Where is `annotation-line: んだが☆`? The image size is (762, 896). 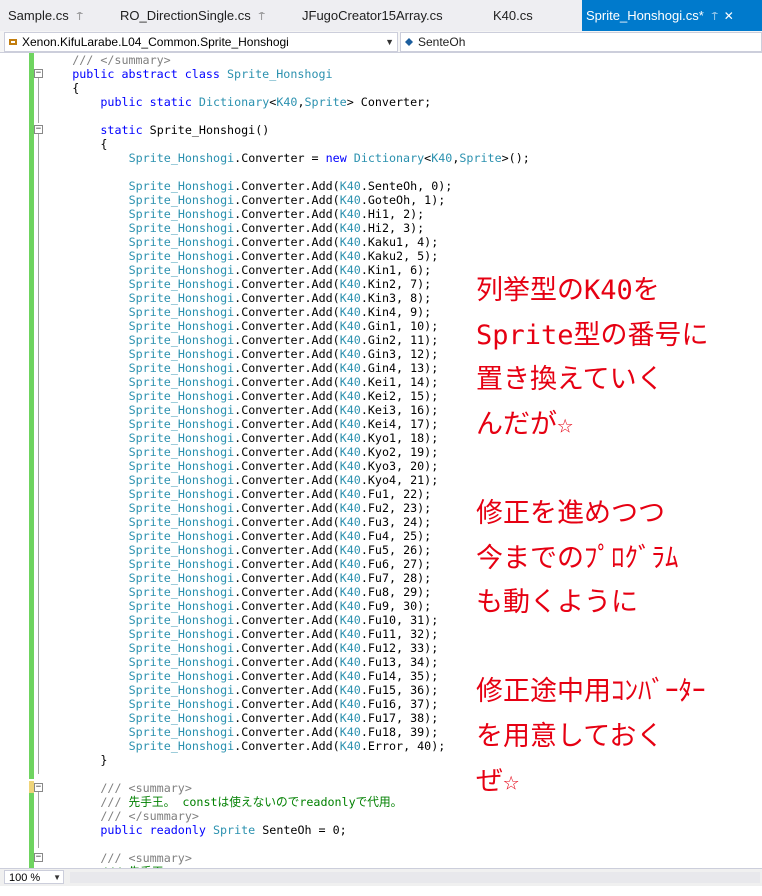 annotation-line: んだが☆ is located at coordinates (525, 424).